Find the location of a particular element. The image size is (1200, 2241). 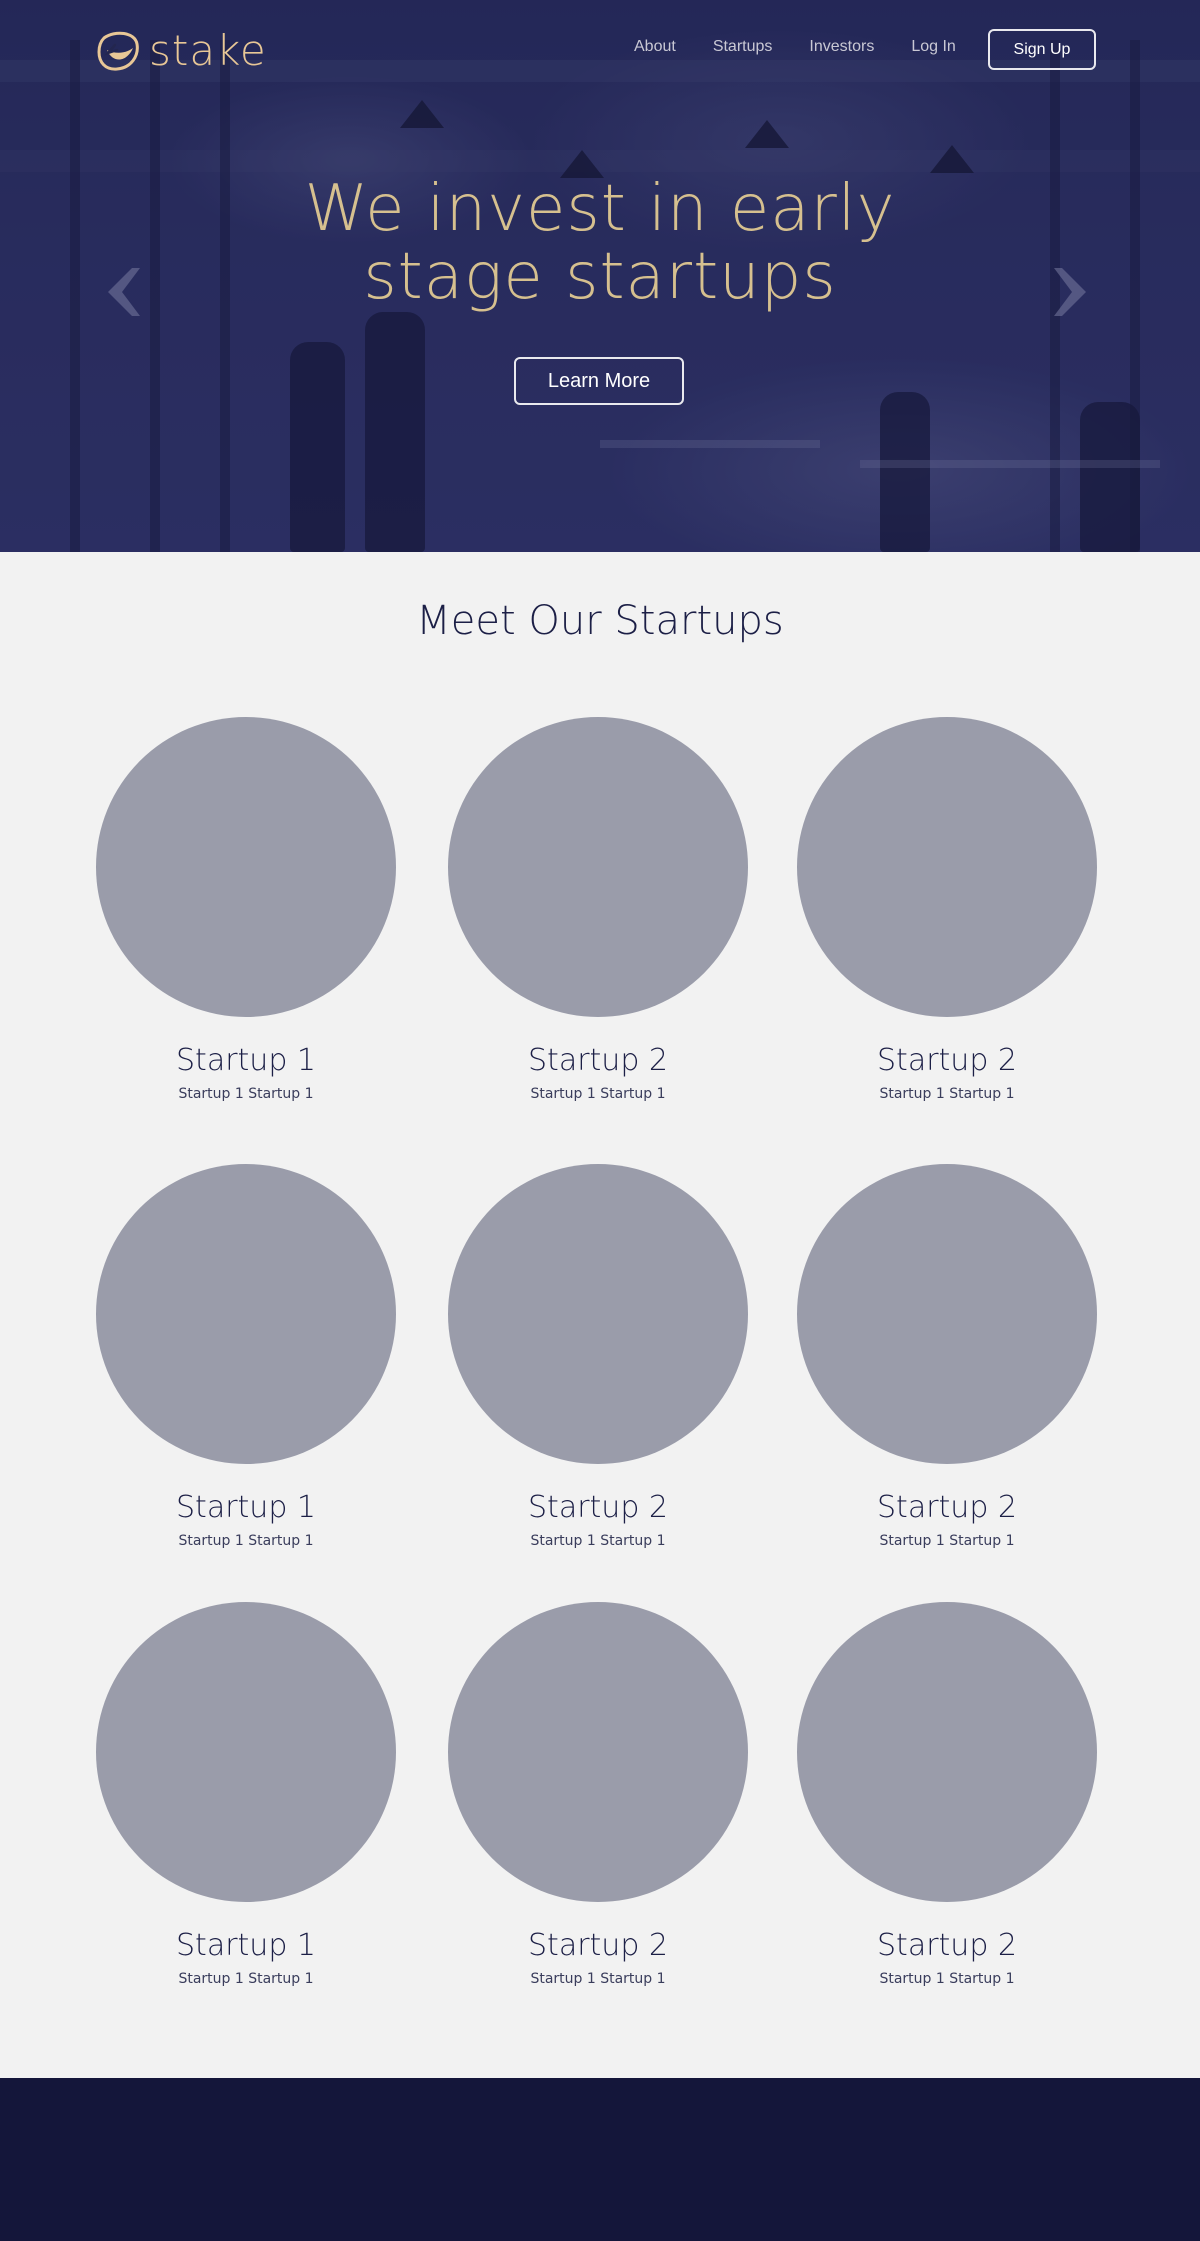

nav-link-about: About is located at coordinates (655, 47).